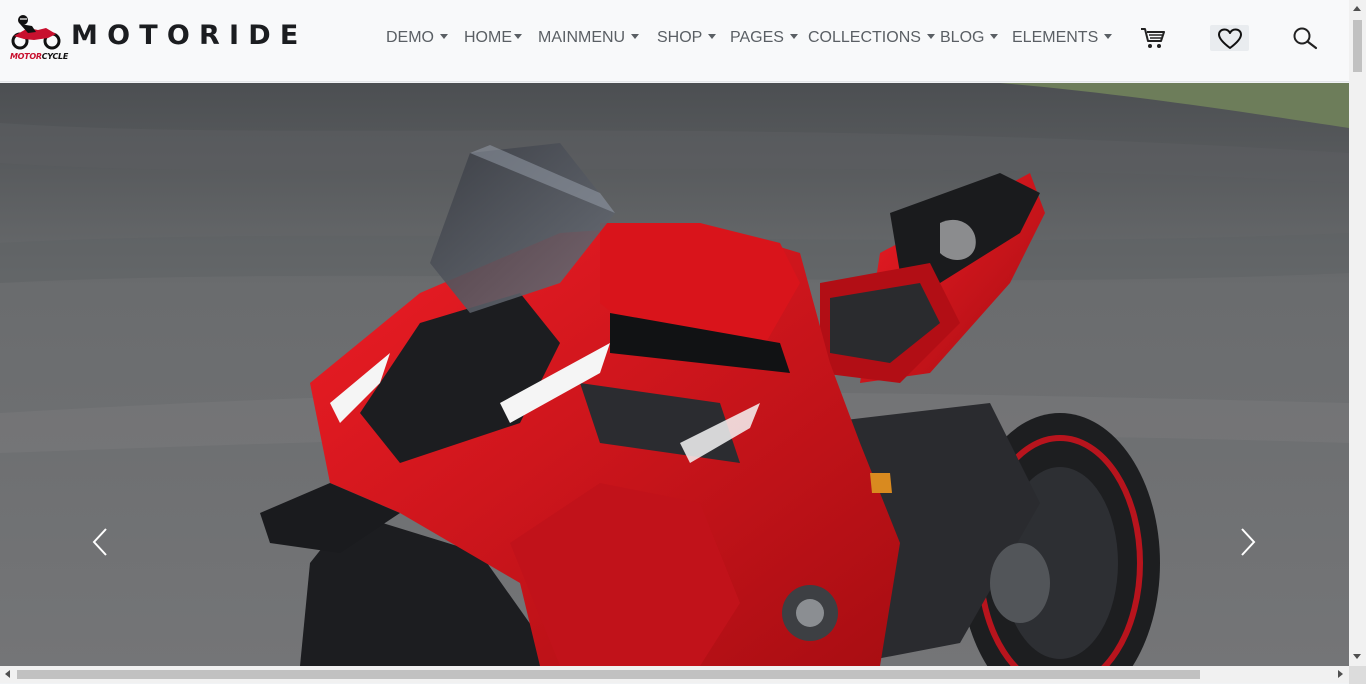  What do you see at coordinates (39, 56) in the screenshot?
I see `logo-text: MOTORCYCLE` at bounding box center [39, 56].